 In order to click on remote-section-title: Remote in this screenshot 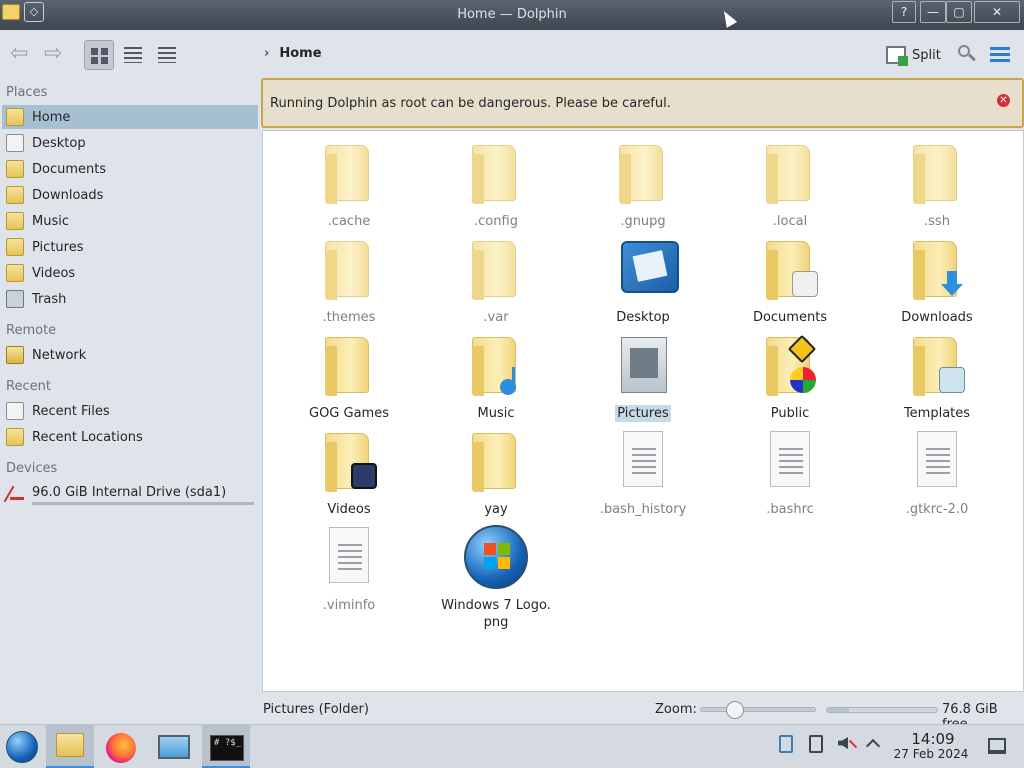, I will do `click(31, 330)`.